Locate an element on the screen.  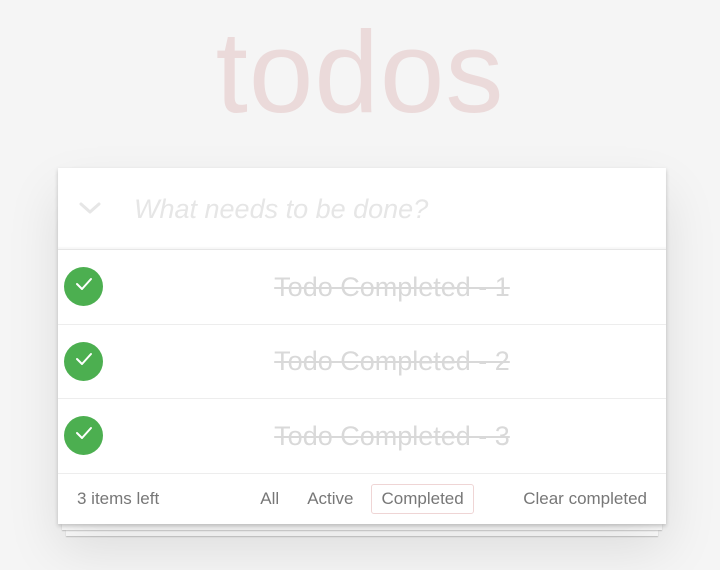
filter-item-all: All is located at coordinates (269, 499).